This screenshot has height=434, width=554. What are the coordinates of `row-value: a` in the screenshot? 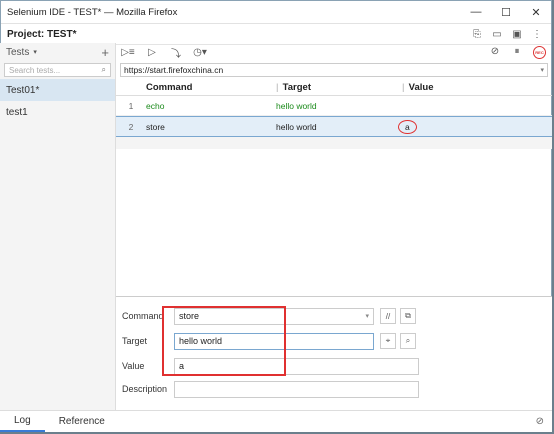 It's located at (407, 126).